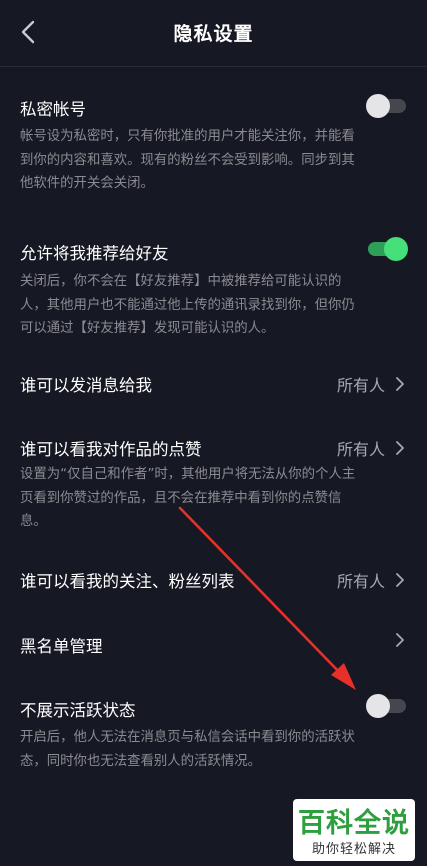 The image size is (427, 866). I want to click on who-can-see-likes-selector: 所有人, so click(371, 448).